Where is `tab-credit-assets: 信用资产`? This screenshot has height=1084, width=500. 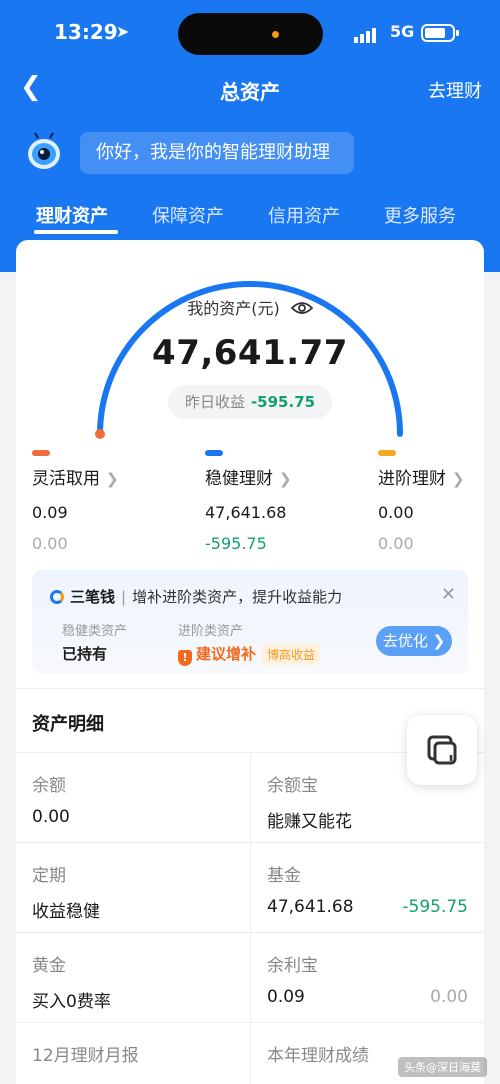
tab-credit-assets: 信用资产 is located at coordinates (304, 215).